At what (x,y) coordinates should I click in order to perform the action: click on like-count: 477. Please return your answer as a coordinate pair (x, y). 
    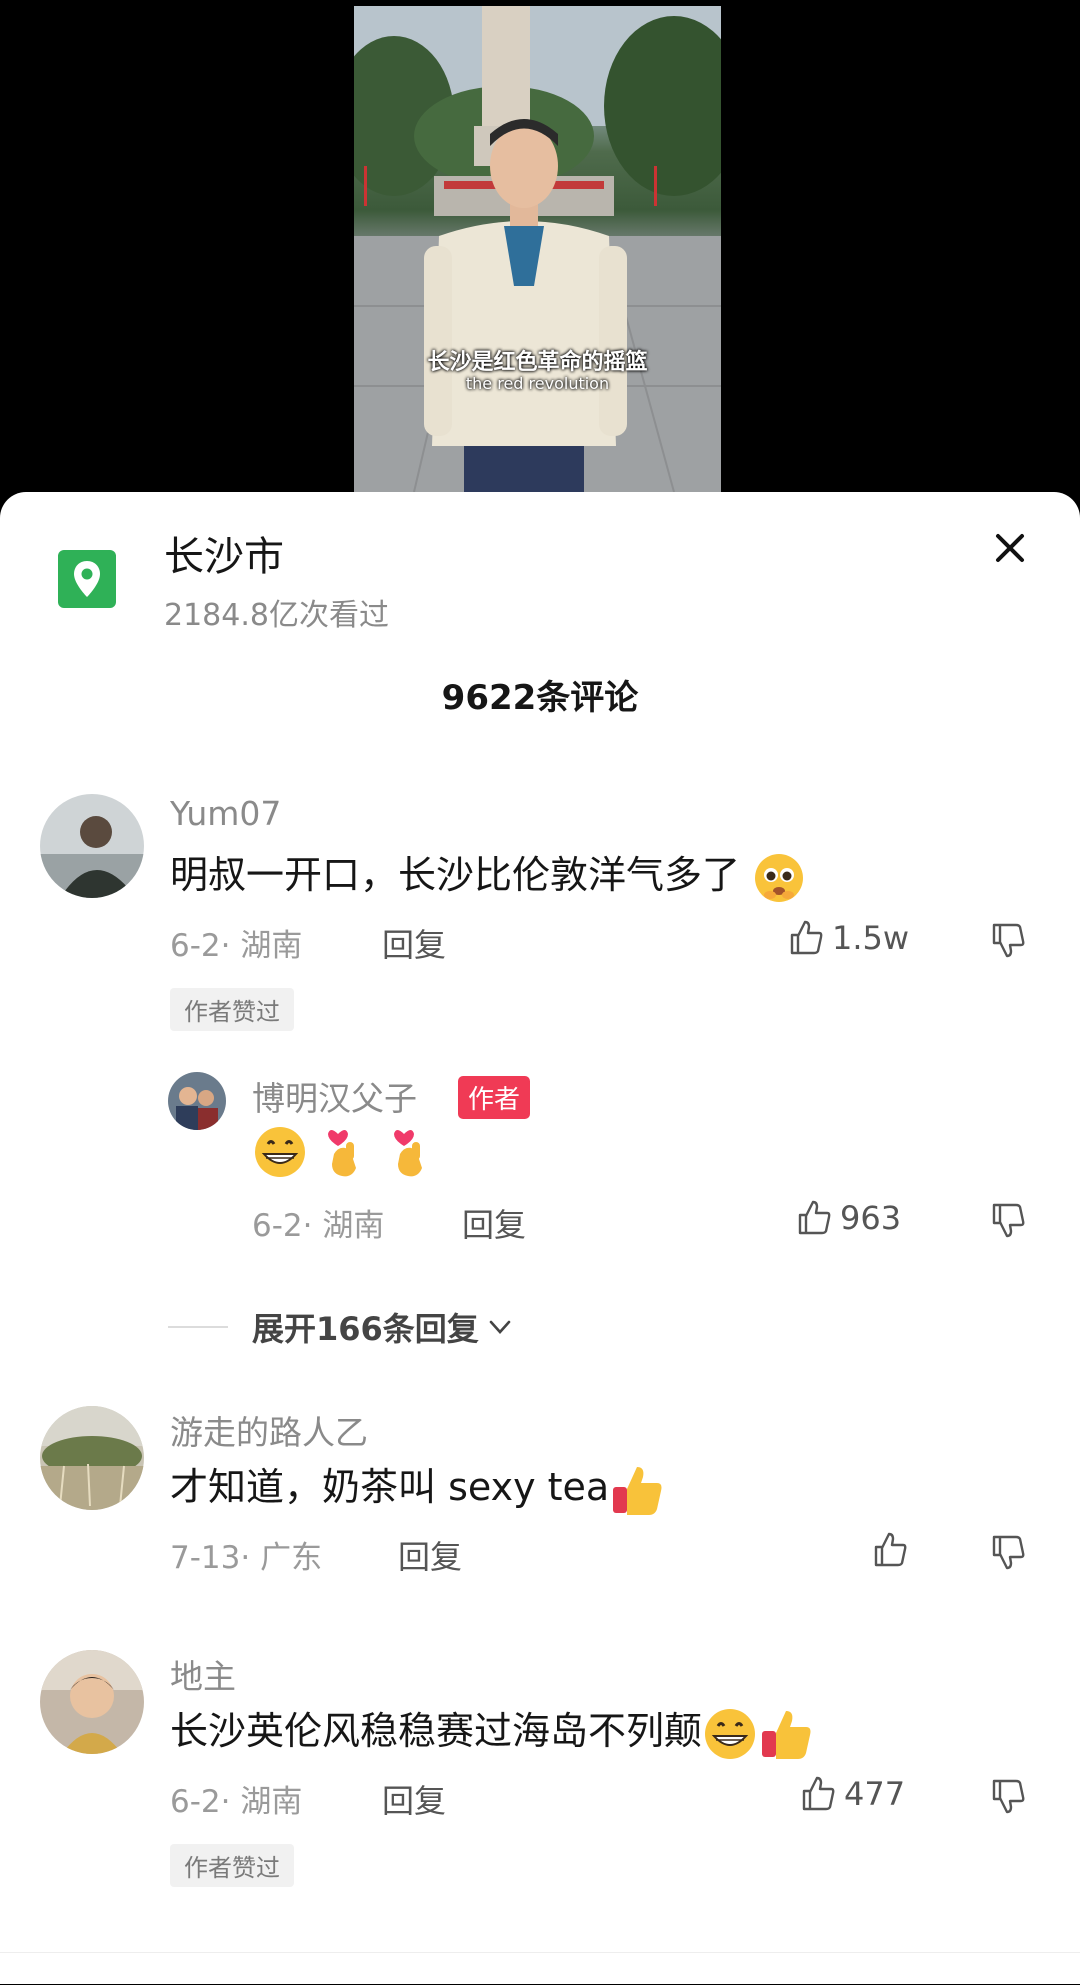
    Looking at the image, I should click on (875, 1794).